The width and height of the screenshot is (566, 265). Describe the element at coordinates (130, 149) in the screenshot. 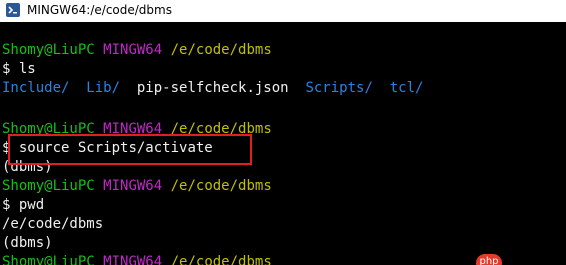

I see `highlight-annotation-box` at that location.